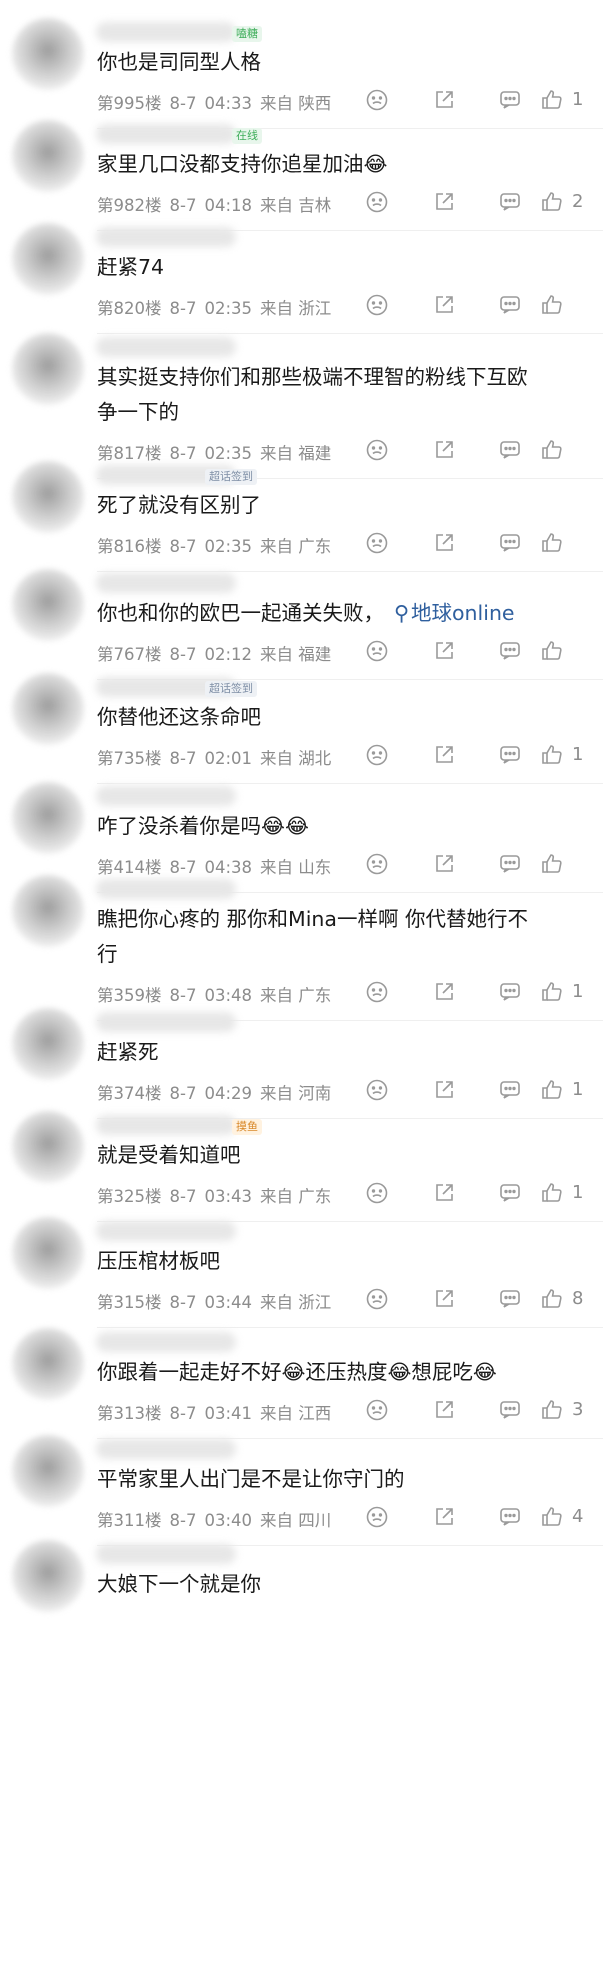  What do you see at coordinates (339, 267) in the screenshot?
I see `comment-text: 赶紧74` at bounding box center [339, 267].